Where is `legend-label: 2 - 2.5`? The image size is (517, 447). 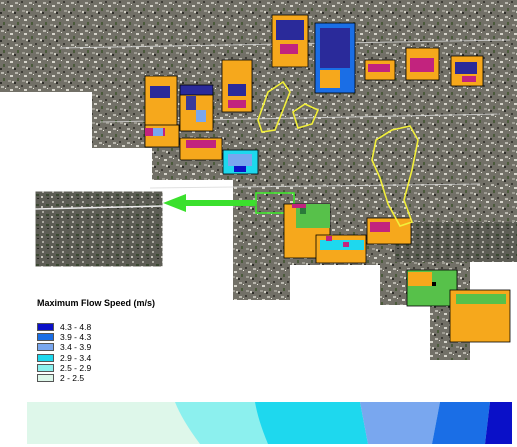
legend-label: 2 - 2.5 is located at coordinates (72, 378).